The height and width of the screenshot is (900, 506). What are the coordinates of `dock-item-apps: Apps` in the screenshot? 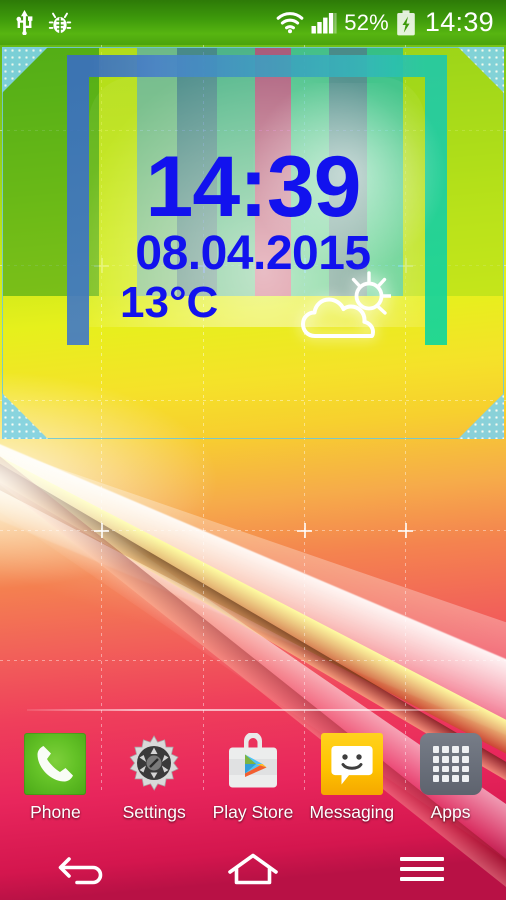 It's located at (451, 778).